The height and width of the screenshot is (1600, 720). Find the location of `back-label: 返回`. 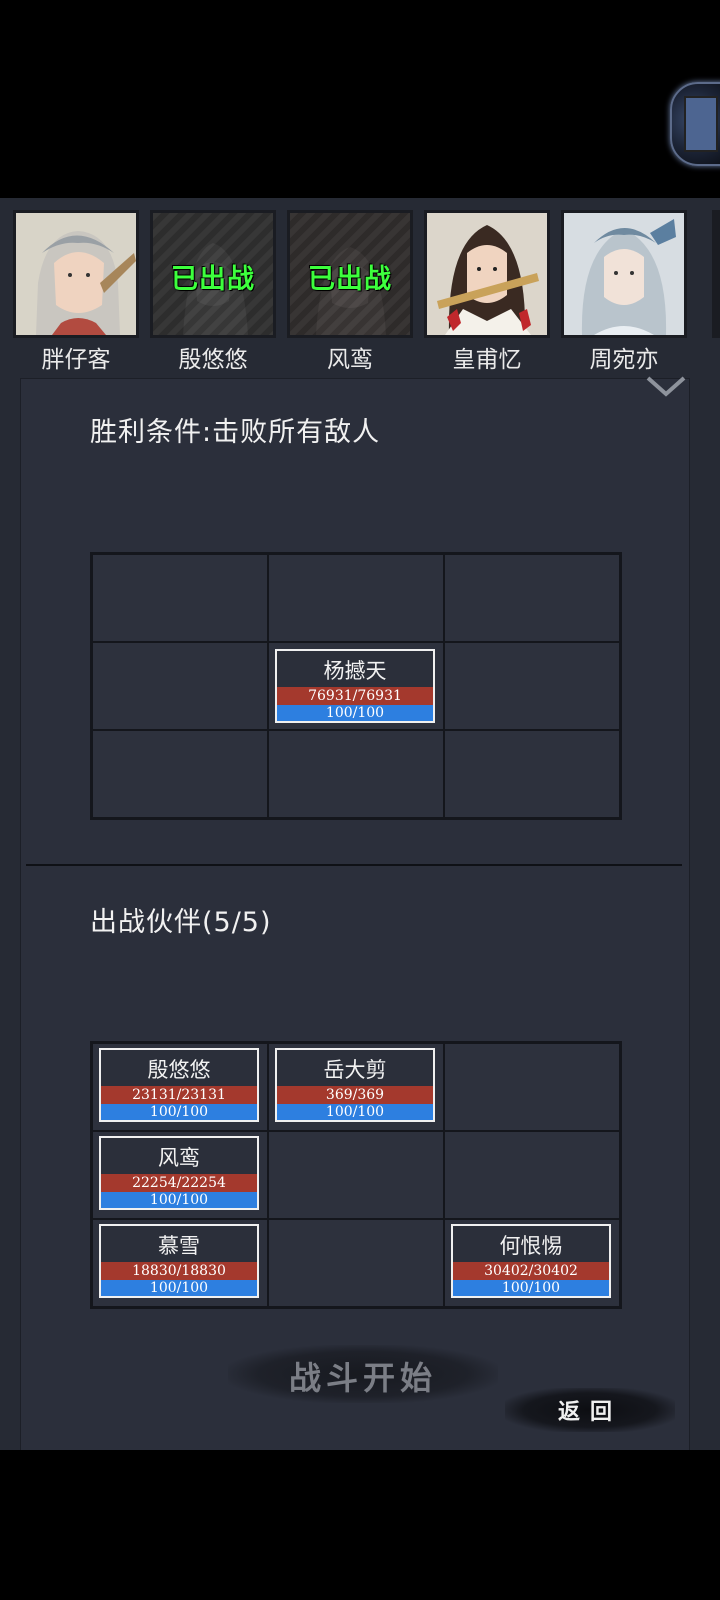

back-label: 返回 is located at coordinates (589, 1412).